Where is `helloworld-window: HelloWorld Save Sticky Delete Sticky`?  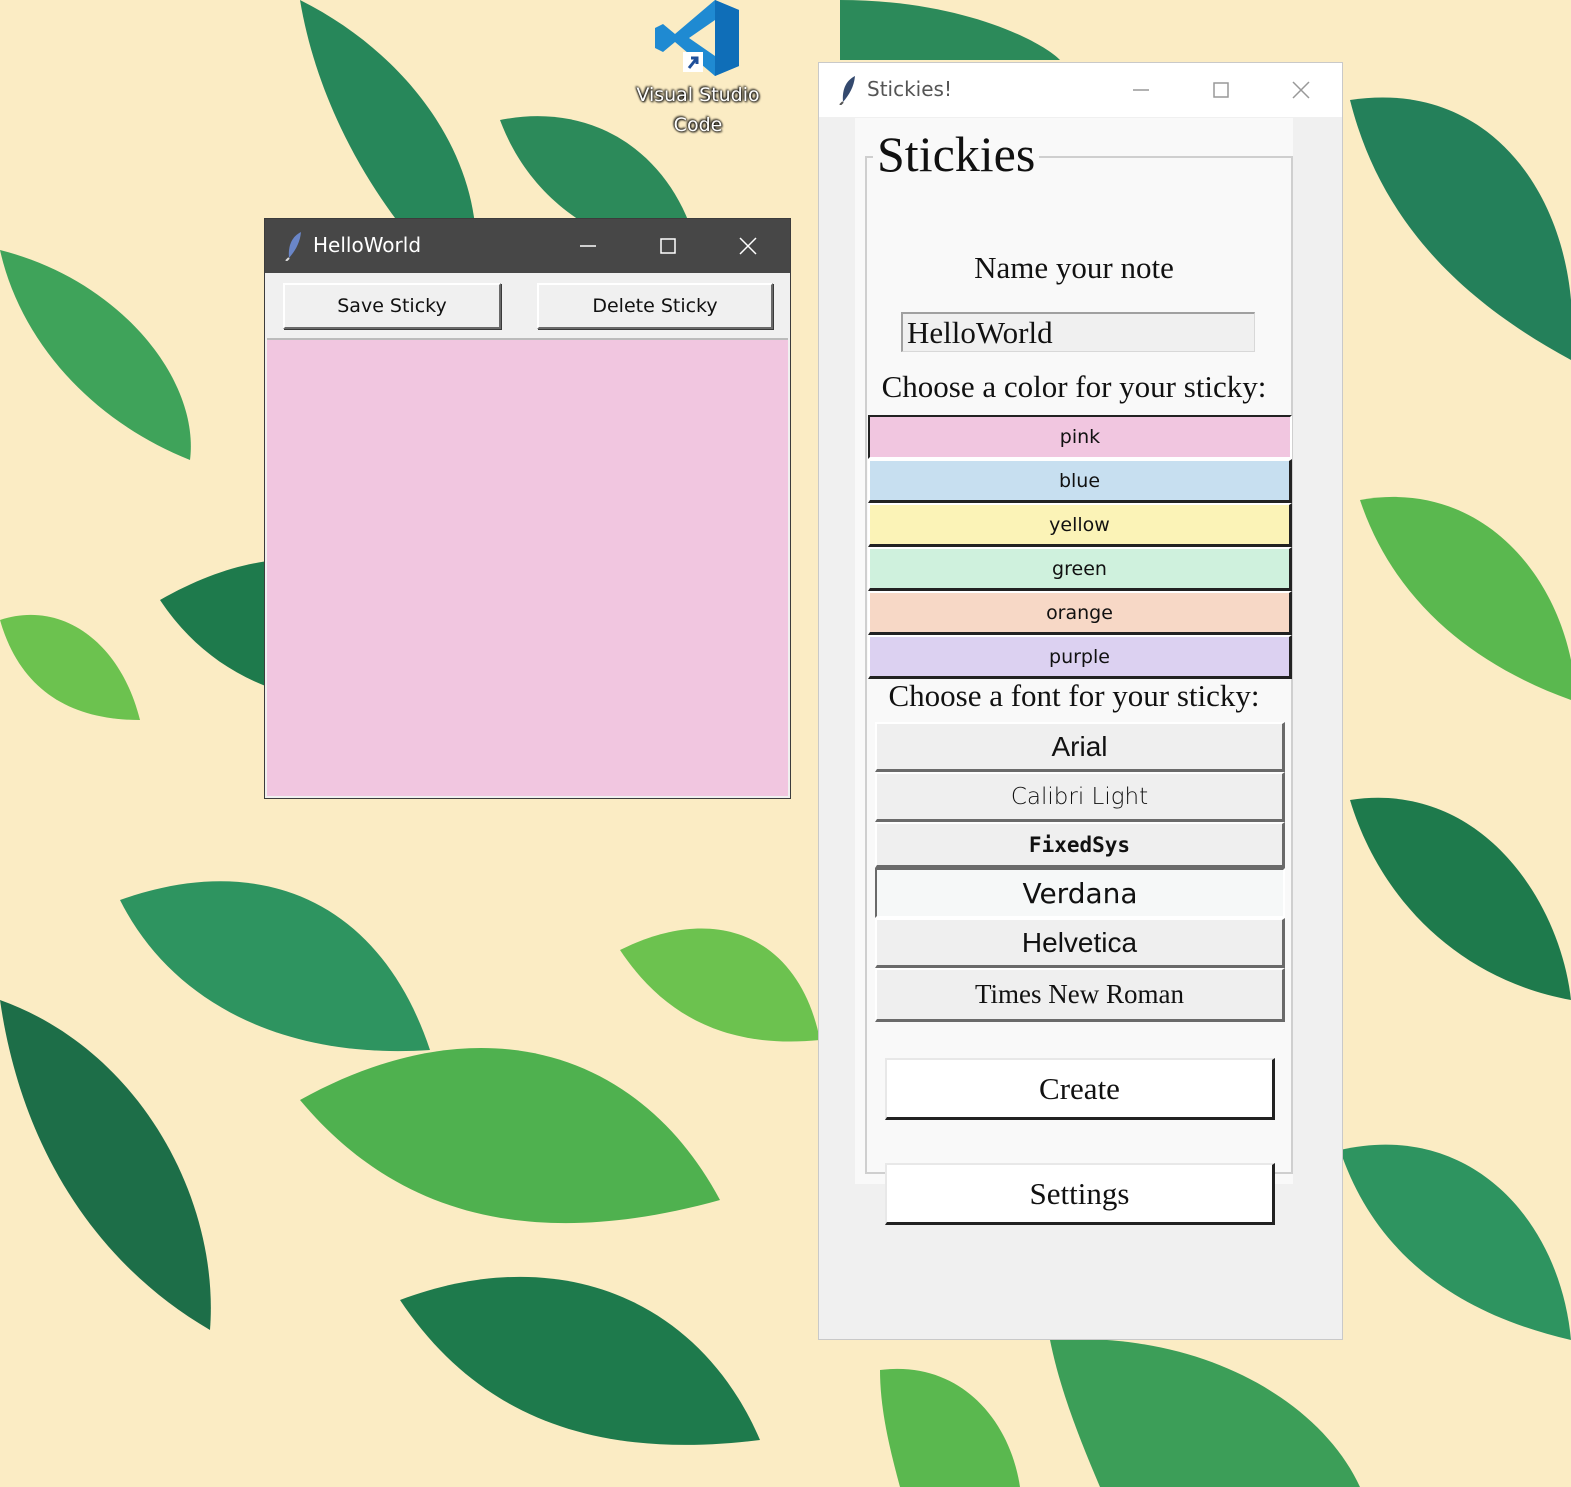
helloworld-window: HelloWorld Save Sticky Delete Sticky is located at coordinates (527, 508).